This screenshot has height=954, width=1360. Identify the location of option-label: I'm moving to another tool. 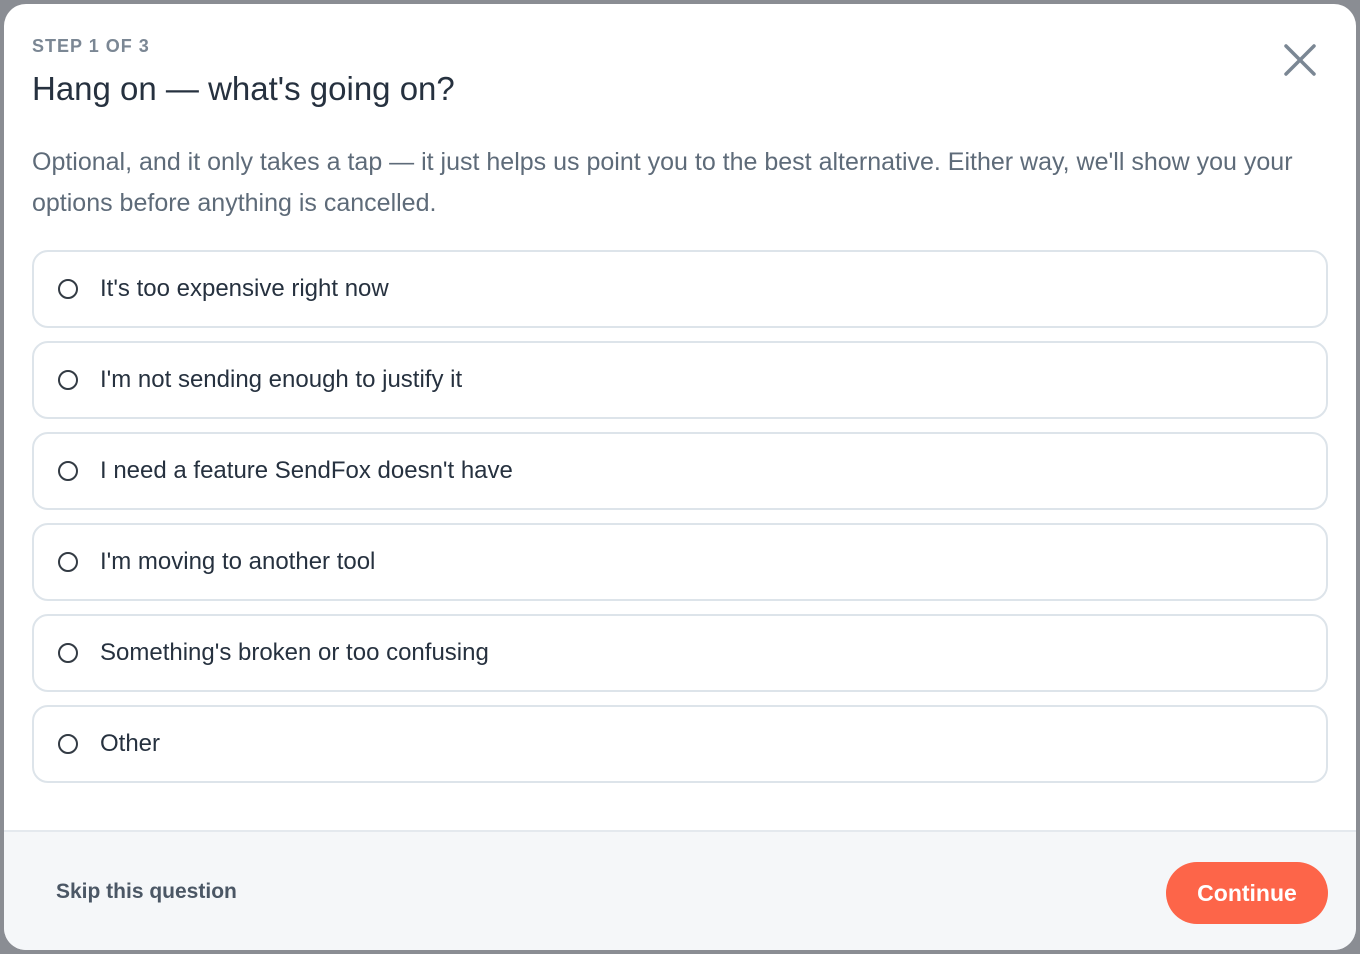
(238, 561).